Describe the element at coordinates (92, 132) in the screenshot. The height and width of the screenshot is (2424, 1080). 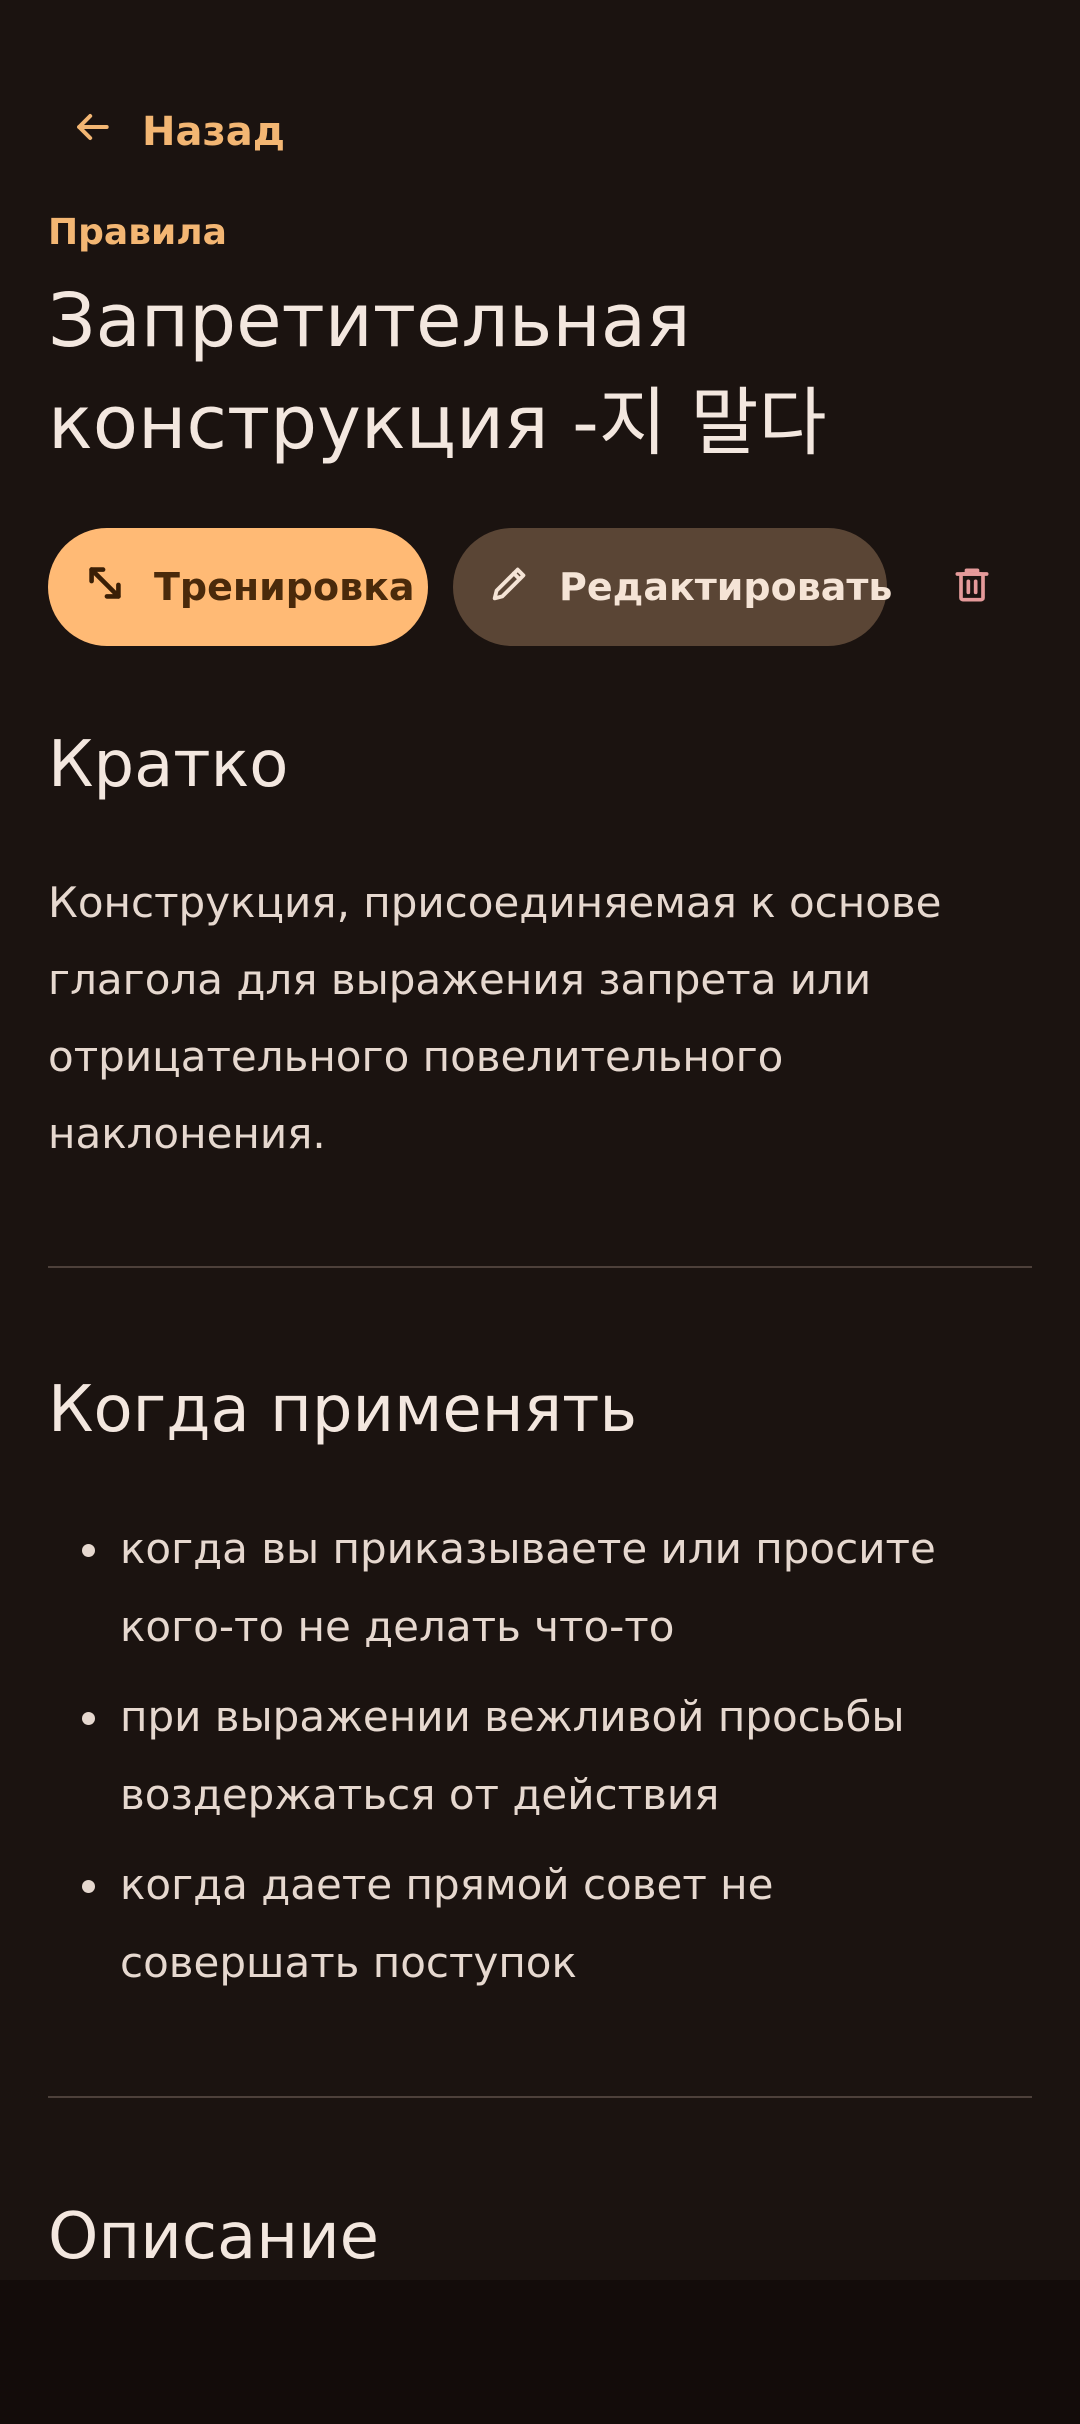
I see `arrow-left-icon` at that location.